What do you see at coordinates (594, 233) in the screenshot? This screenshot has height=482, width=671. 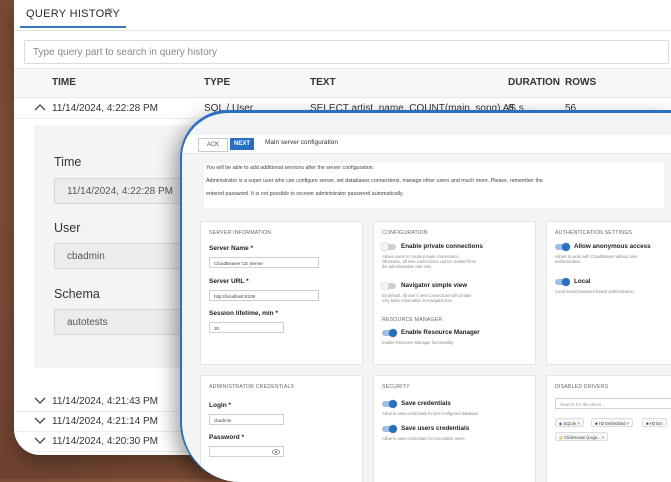 I see `card-title: AUTHENTICATION SETTINGS` at bounding box center [594, 233].